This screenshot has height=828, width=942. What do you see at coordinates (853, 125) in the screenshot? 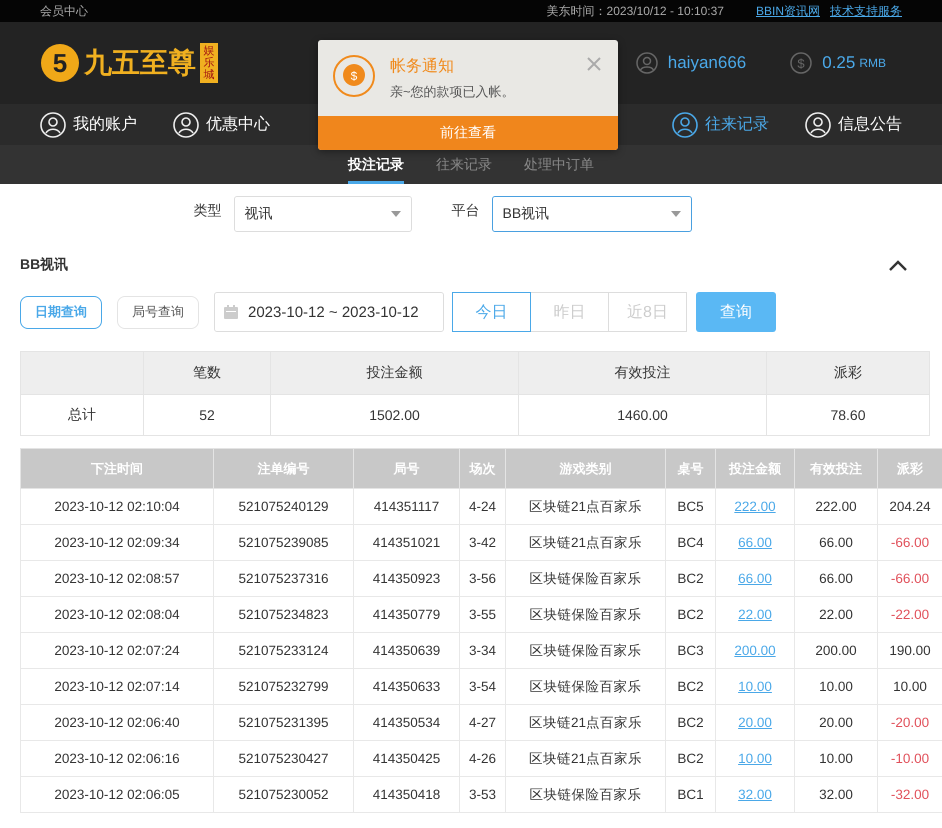
I see `nav-item: 信息公告` at bounding box center [853, 125].